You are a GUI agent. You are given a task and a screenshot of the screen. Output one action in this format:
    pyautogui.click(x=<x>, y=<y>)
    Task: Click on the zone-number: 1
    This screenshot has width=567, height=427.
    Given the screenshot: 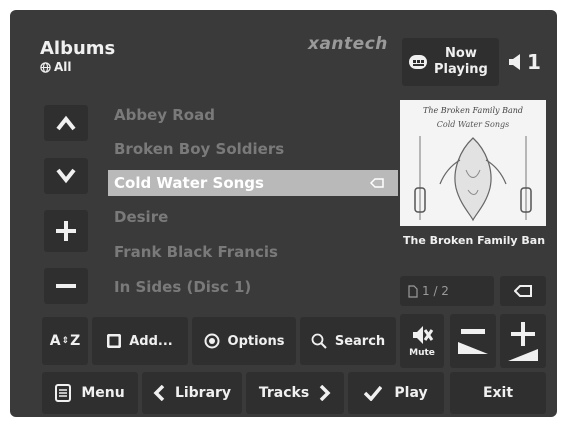 What is the action you would take?
    pyautogui.click(x=534, y=62)
    